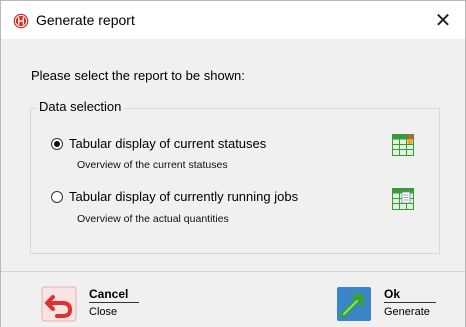  What do you see at coordinates (392, 294) in the screenshot?
I see `ok-label: Ok` at bounding box center [392, 294].